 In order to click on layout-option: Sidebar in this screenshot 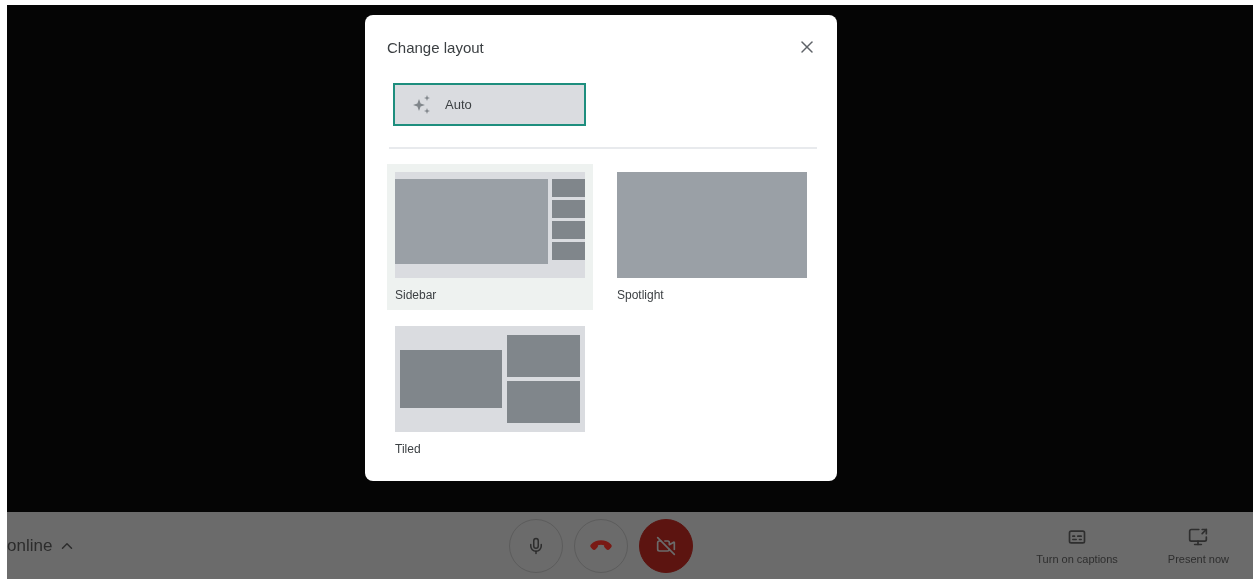, I will do `click(490, 237)`.